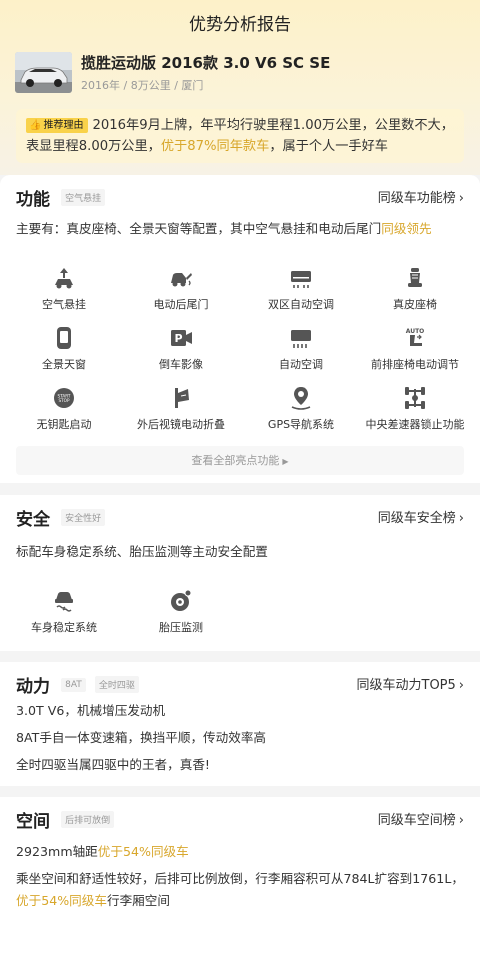  What do you see at coordinates (301, 304) in the screenshot?
I see `feature-label: 双区自动空调` at bounding box center [301, 304].